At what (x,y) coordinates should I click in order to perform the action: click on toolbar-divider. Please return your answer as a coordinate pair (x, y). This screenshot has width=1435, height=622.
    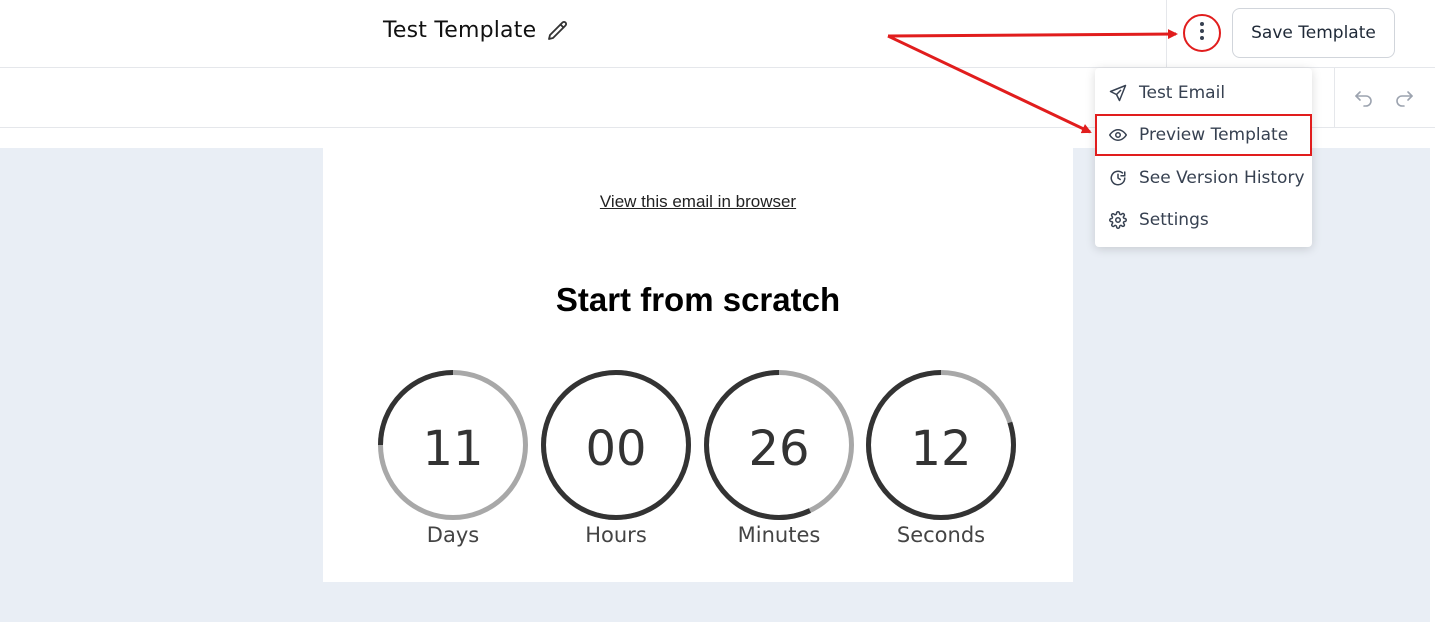
    Looking at the image, I should click on (1334, 98).